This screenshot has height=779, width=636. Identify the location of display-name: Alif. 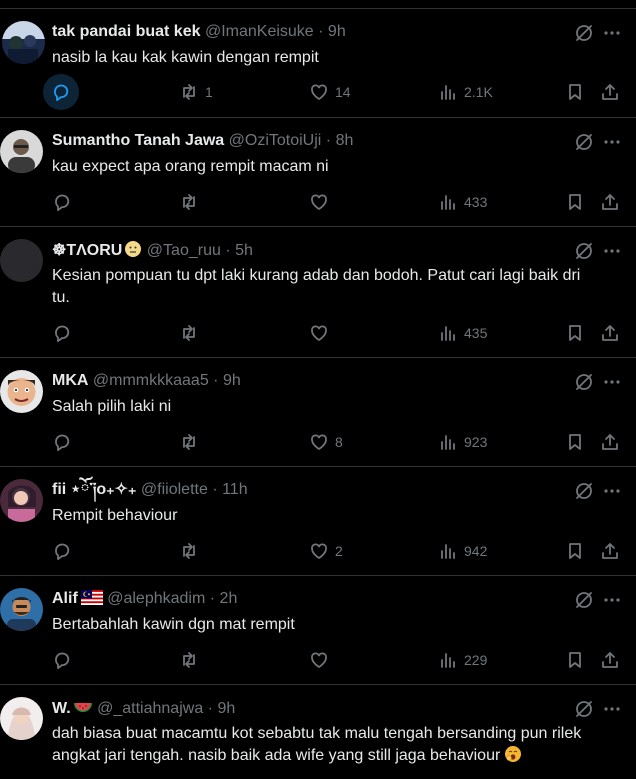
(65, 598).